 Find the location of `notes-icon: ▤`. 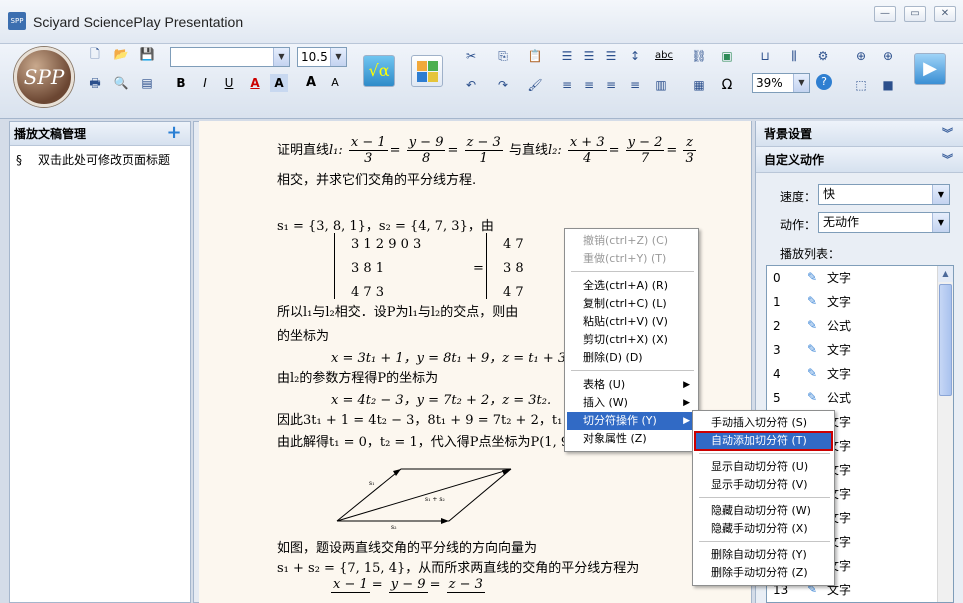

notes-icon: ▤ is located at coordinates (147, 83).